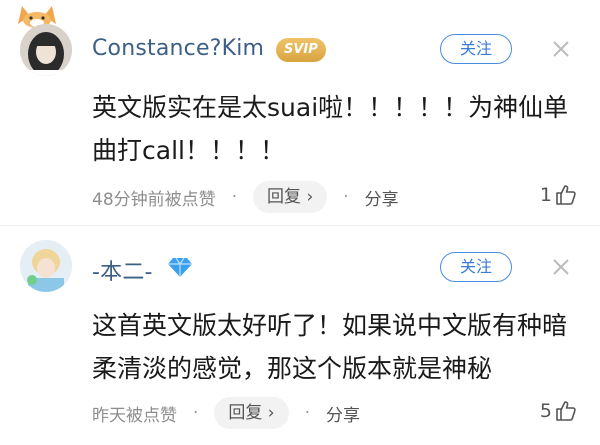  I want to click on comment-time: 昨天被点赞, so click(134, 415).